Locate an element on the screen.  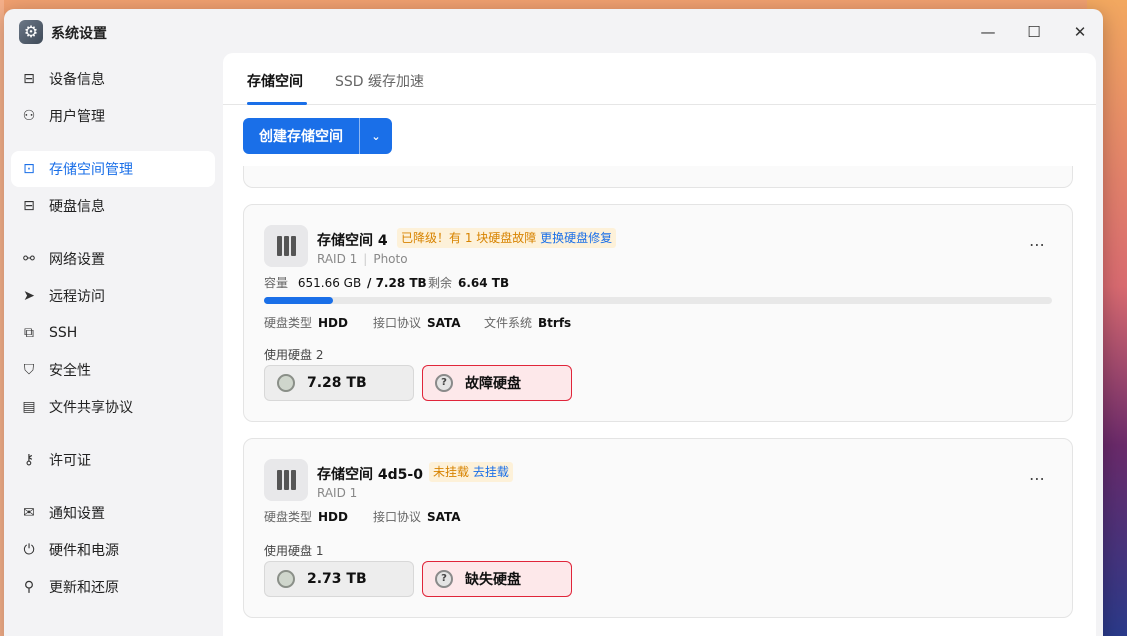
capacity-progress-fill is located at coordinates (299, 300).